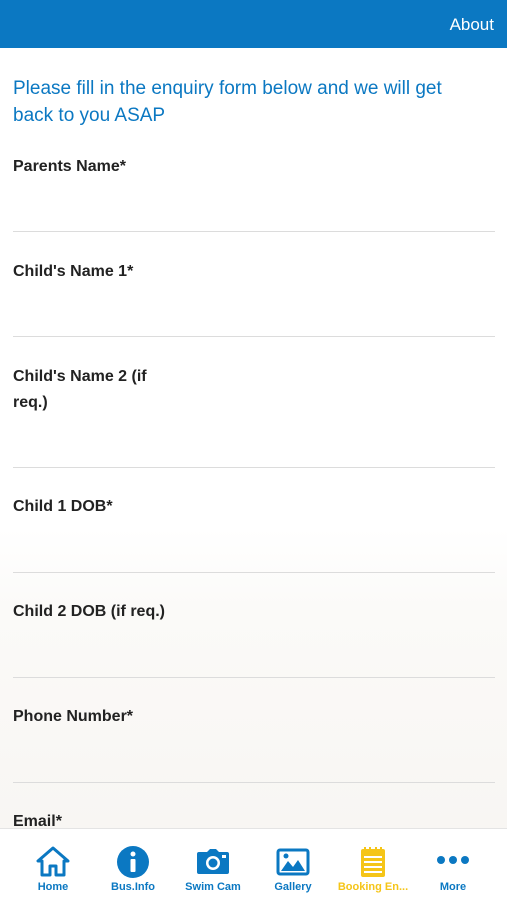 This screenshot has width=507, height=901. I want to click on tab-label: Swim Cam, so click(213, 887).